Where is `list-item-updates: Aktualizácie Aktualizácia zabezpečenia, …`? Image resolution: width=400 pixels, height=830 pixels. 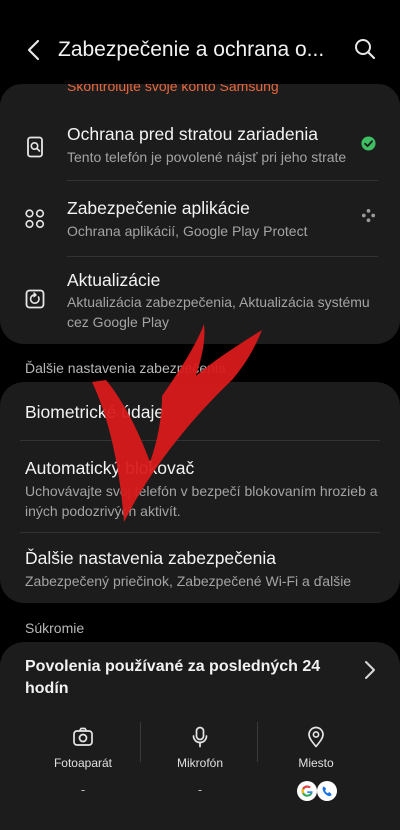 list-item-updates: Aktualizácie Aktualizácia zabezpečenia, … is located at coordinates (200, 305).